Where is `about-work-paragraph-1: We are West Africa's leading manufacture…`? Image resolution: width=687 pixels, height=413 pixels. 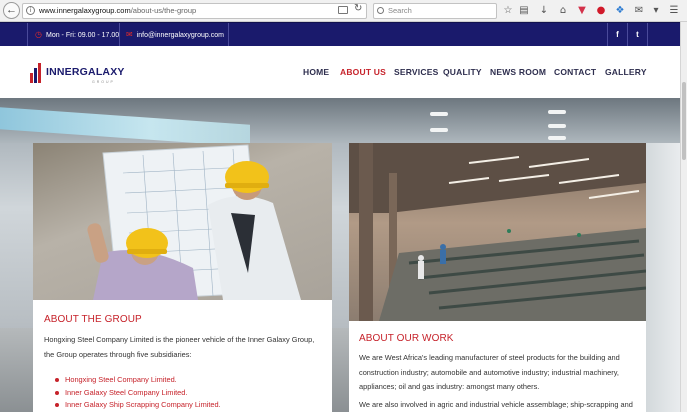
about-work-paragraph-1: We are West Africa's leading manufacture… is located at coordinates (489, 372).